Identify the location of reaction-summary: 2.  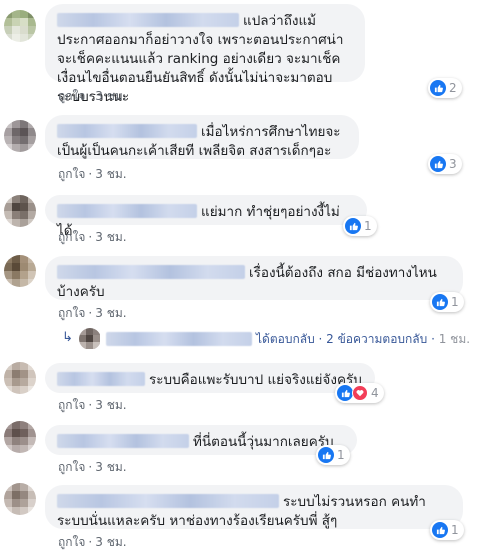
(445, 88).